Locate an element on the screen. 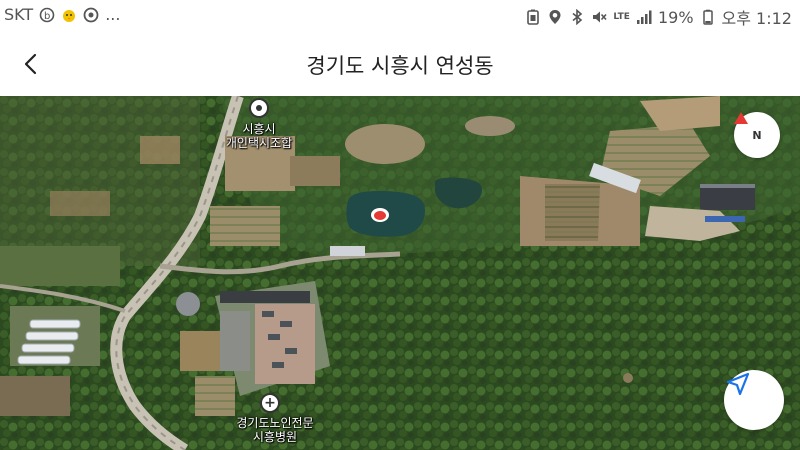  poi-pin-taxi-union is located at coordinates (259, 108).